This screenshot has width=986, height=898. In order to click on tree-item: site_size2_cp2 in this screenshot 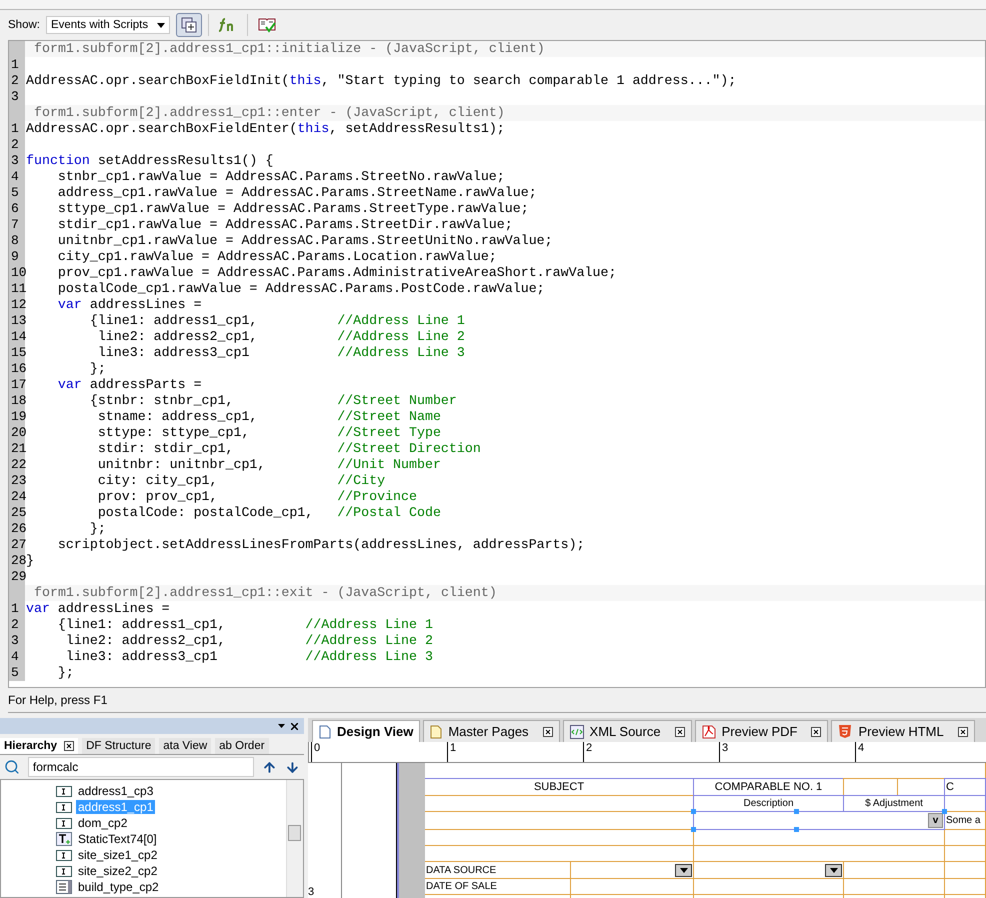, I will do `click(118, 871)`.